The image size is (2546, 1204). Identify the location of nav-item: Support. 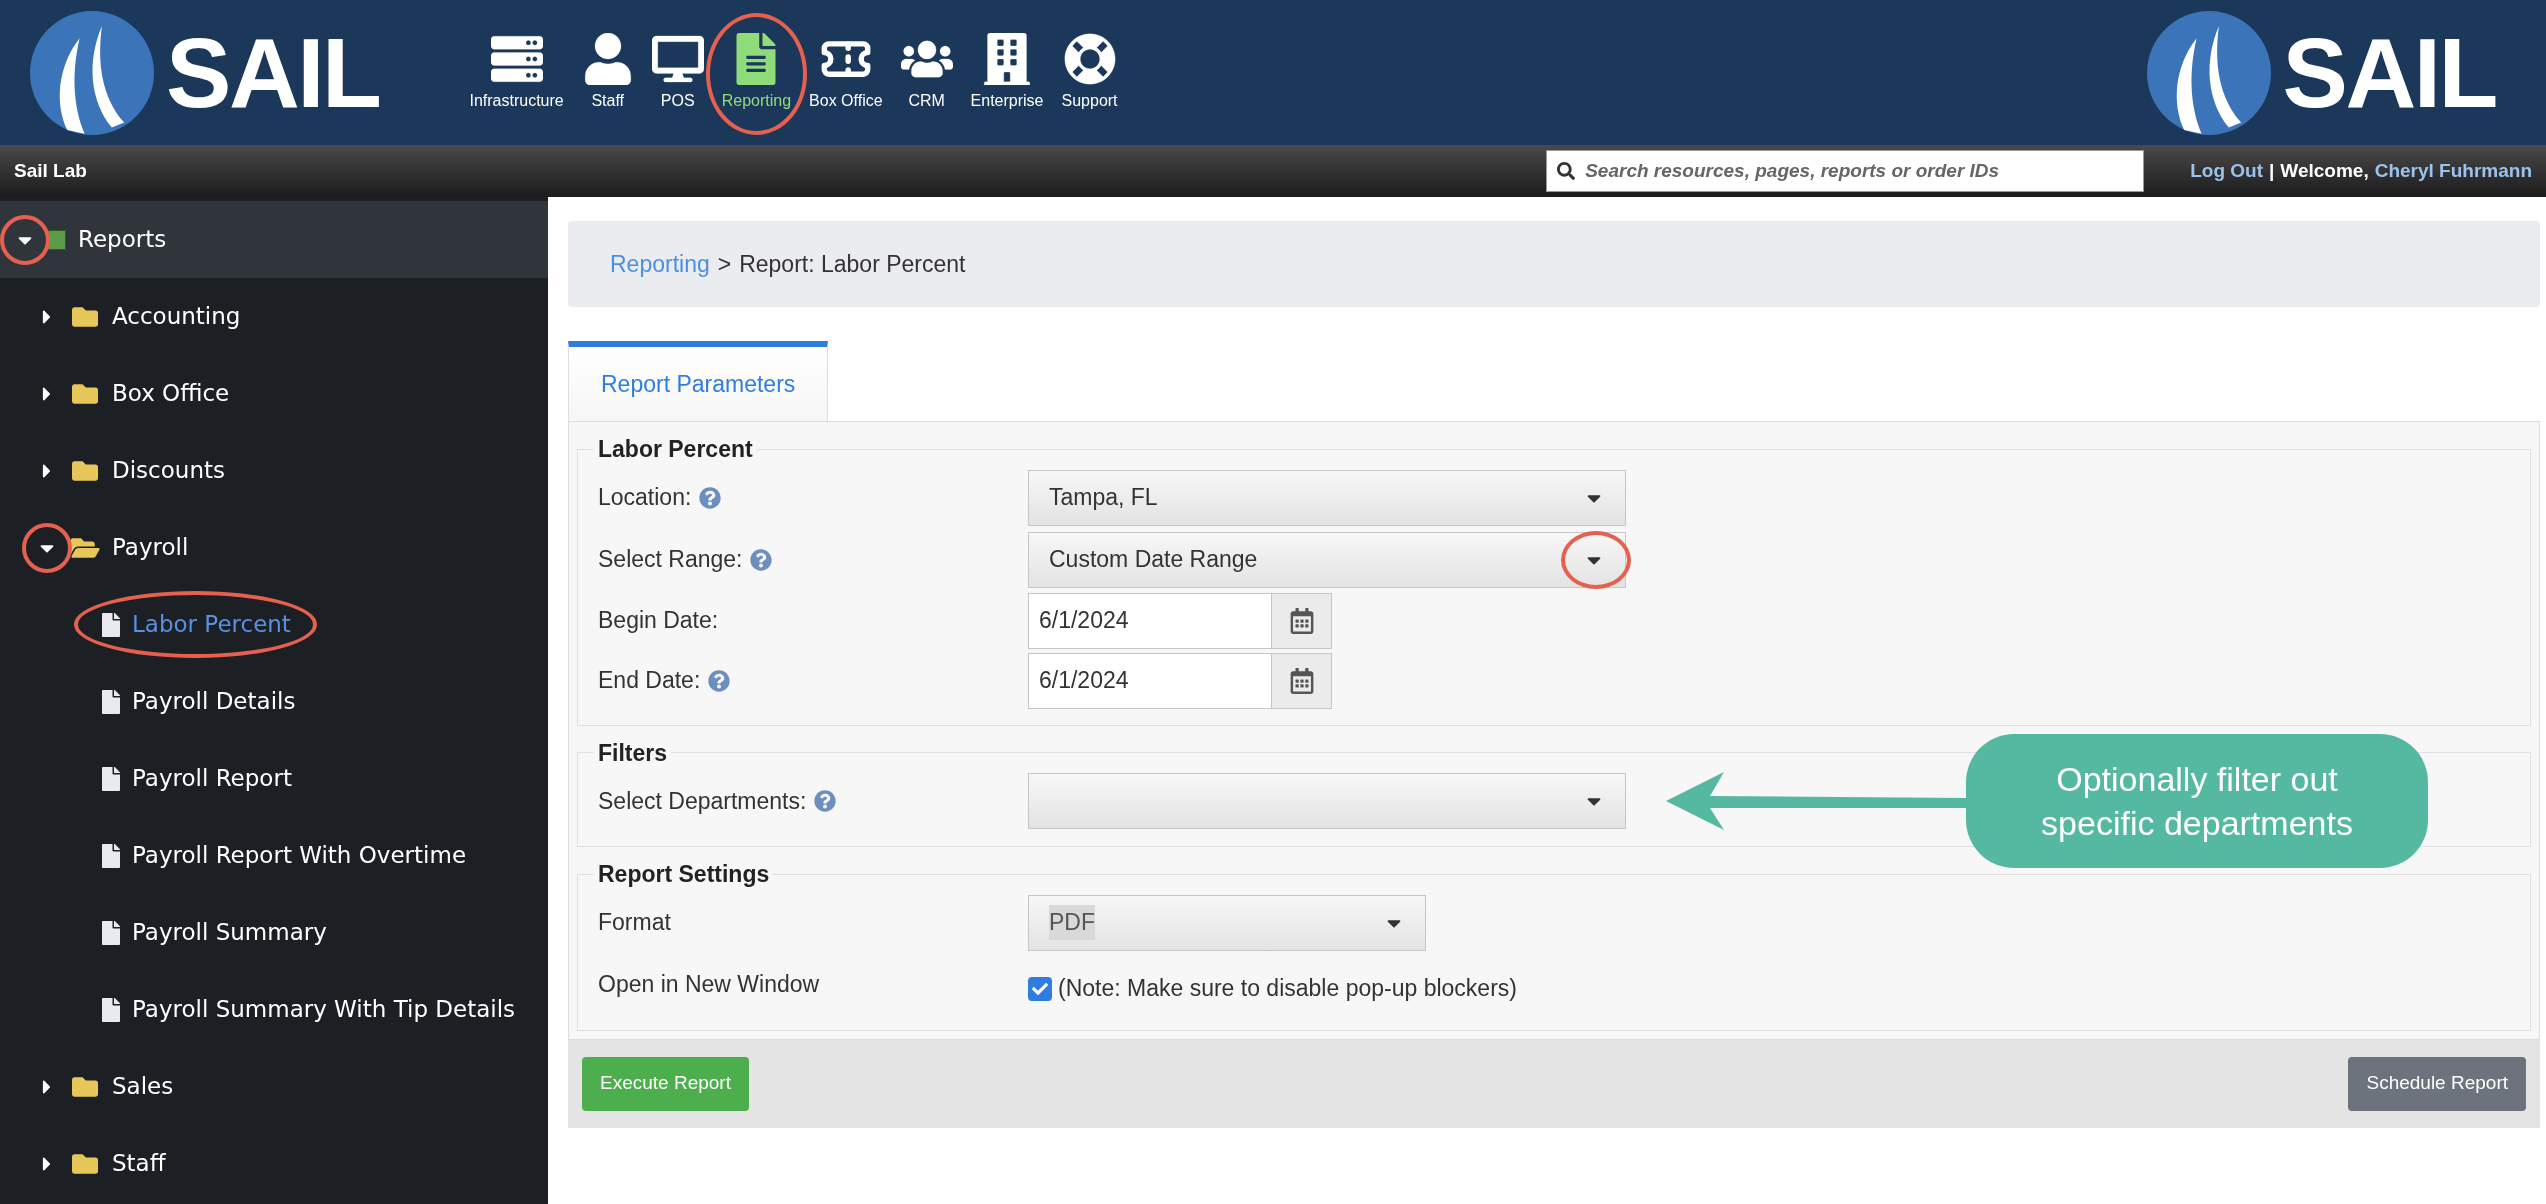
(1089, 72).